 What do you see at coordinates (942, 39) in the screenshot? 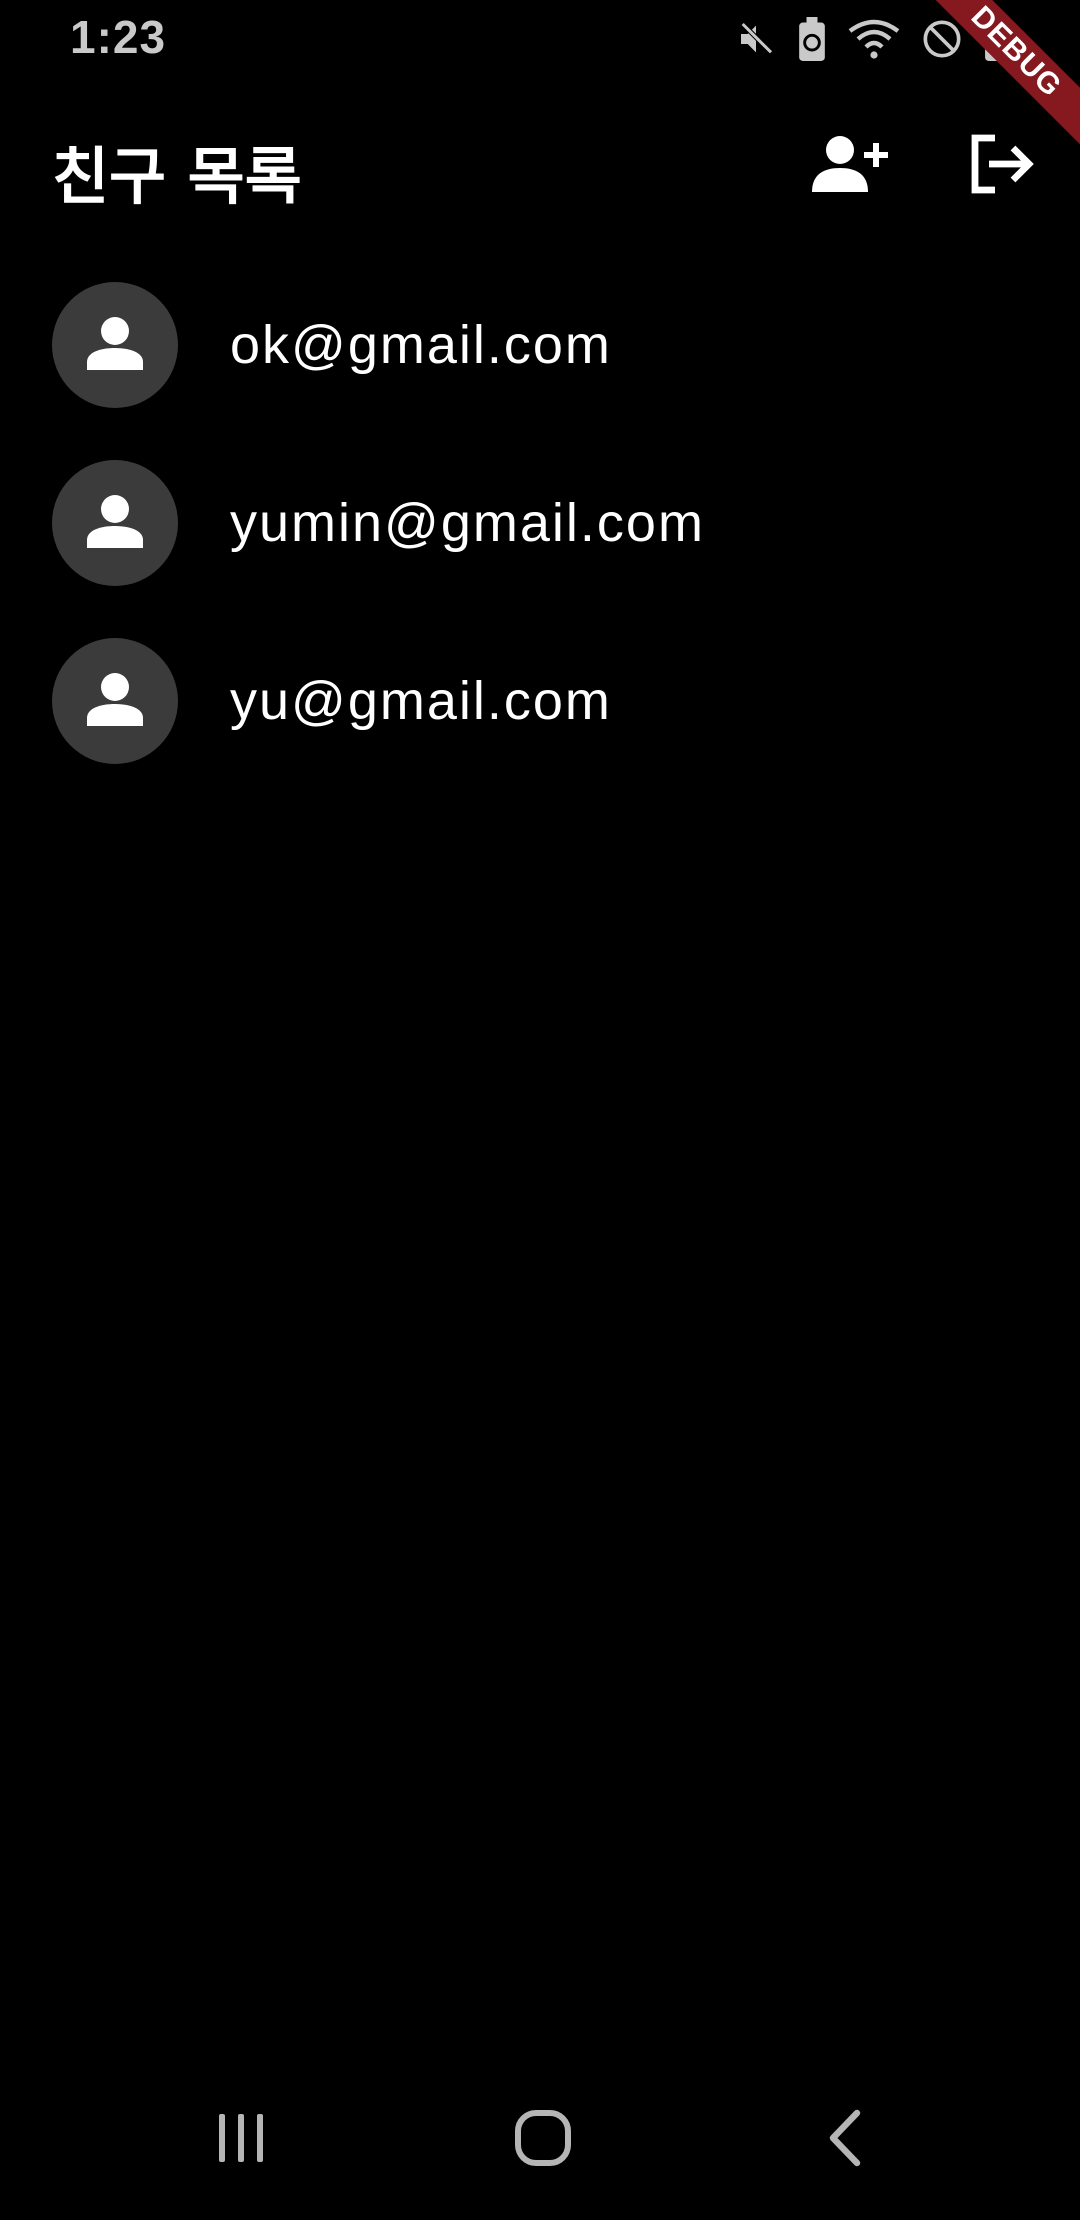
I see `do-not-disturb-icon` at bounding box center [942, 39].